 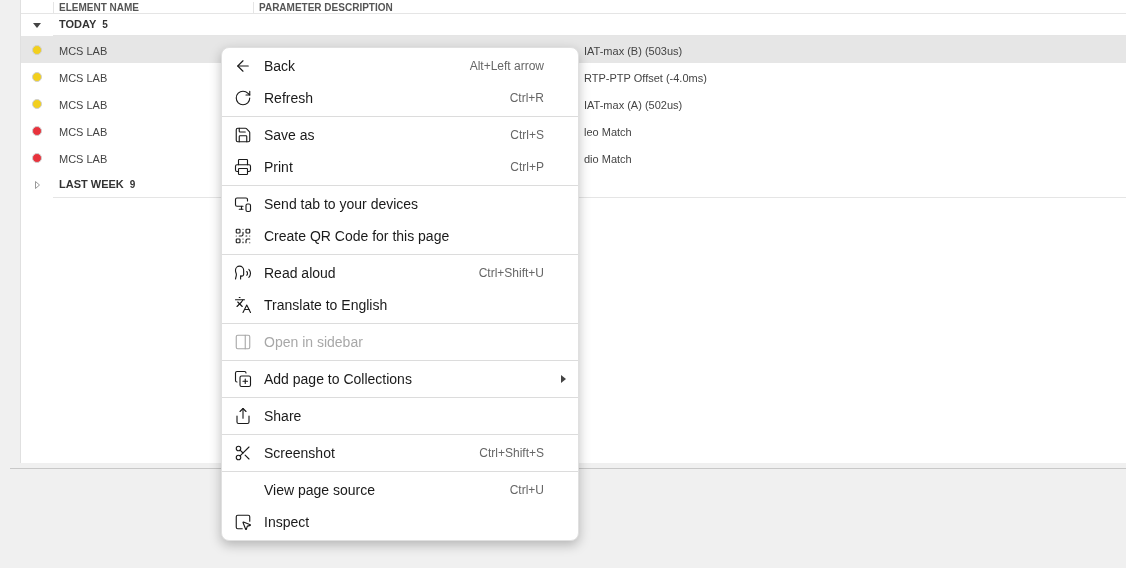 I want to click on table-cell: RTP-PTP Offset (-4.0ms), so click(x=645, y=77).